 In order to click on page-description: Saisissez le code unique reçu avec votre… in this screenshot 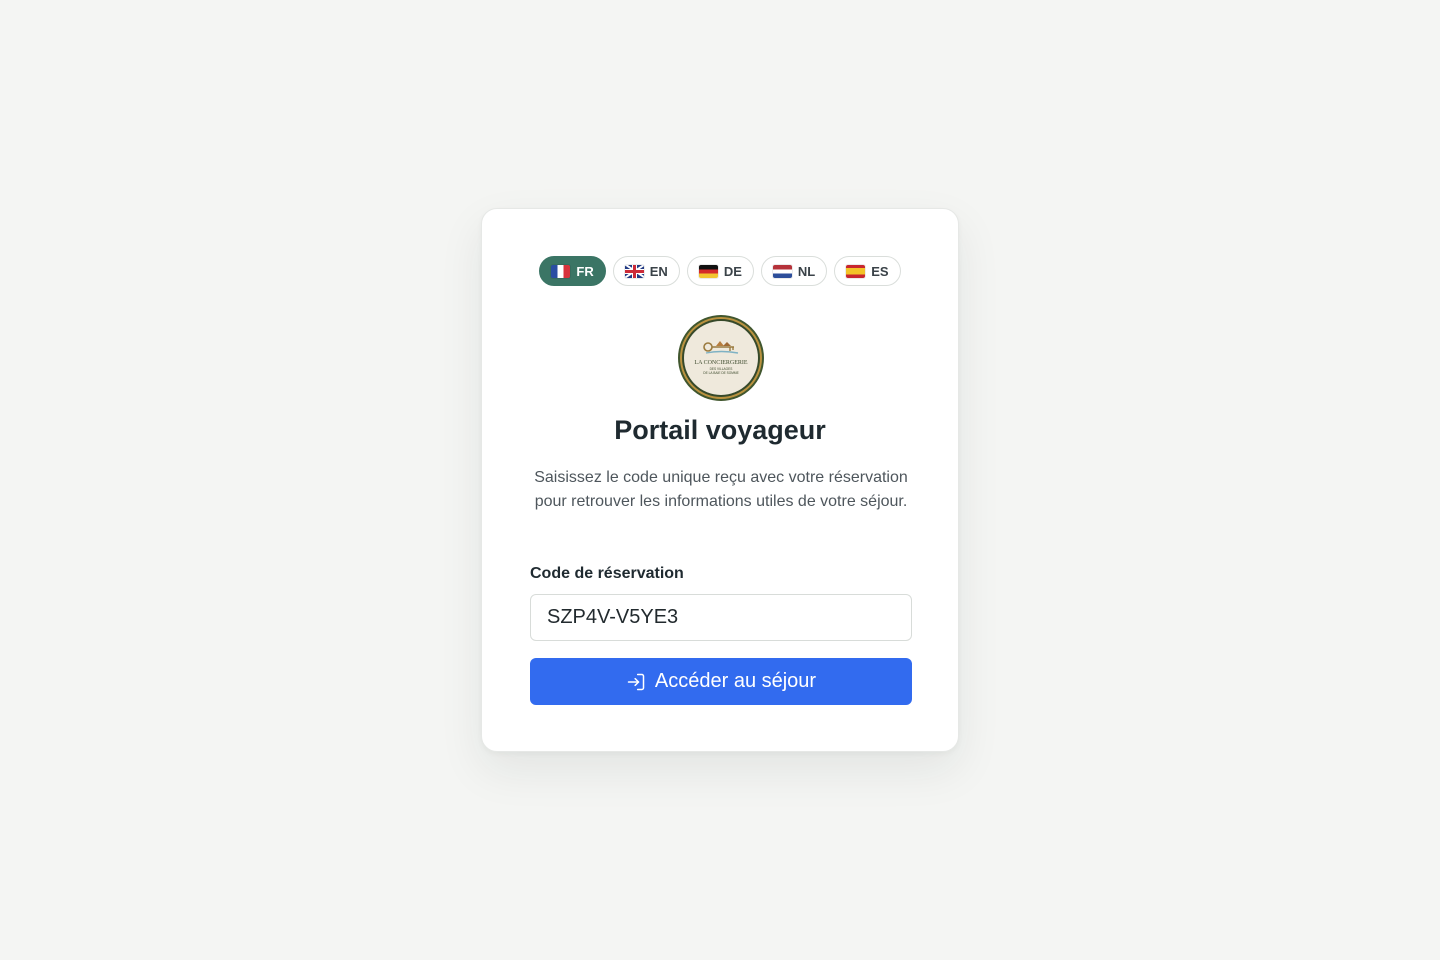, I will do `click(721, 489)`.